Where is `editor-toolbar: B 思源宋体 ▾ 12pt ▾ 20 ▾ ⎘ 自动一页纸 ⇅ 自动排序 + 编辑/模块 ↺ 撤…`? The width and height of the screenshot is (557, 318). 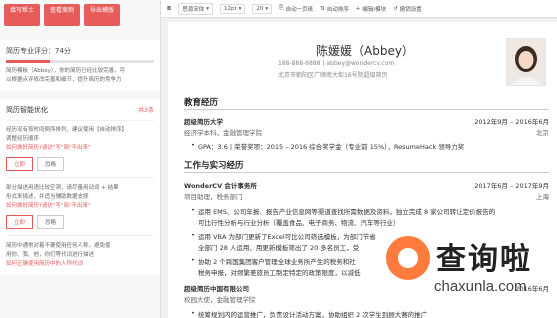 editor-toolbar: B 思源宋体 ▾ 12pt ▾ 20 ▾ ⎘ 自动一页纸 ⇅ 自动排序 + 编辑/模块 ↺ 撤… is located at coordinates (359, 9).